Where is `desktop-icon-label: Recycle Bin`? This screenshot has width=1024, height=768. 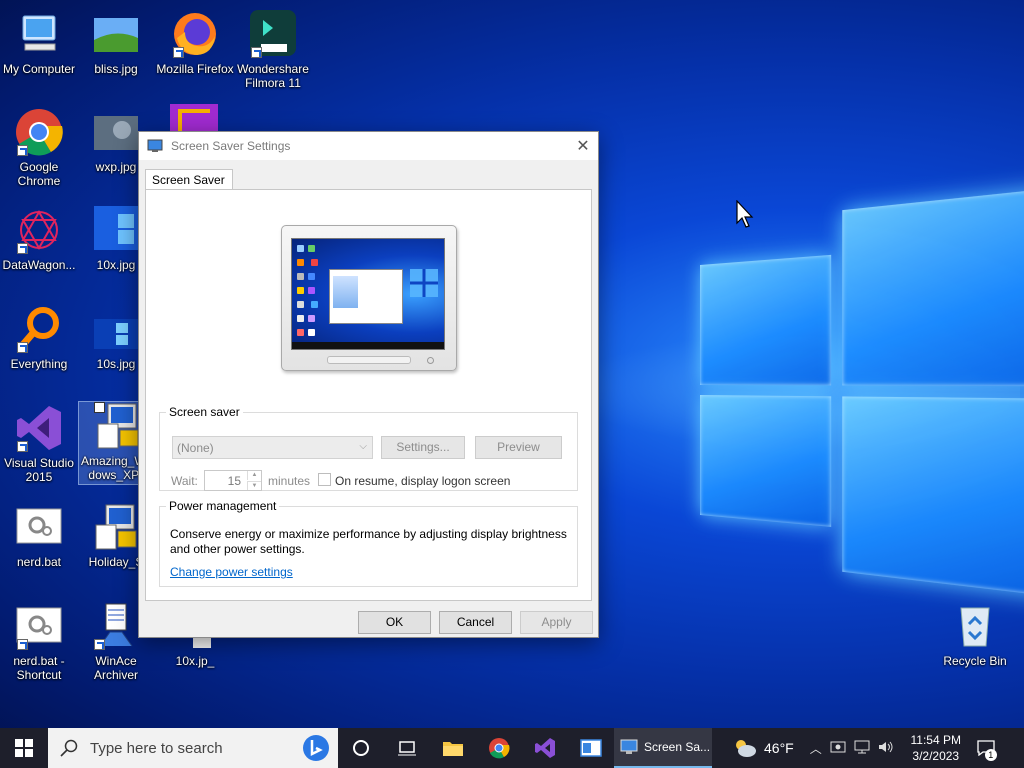 desktop-icon-label: Recycle Bin is located at coordinates (975, 661).